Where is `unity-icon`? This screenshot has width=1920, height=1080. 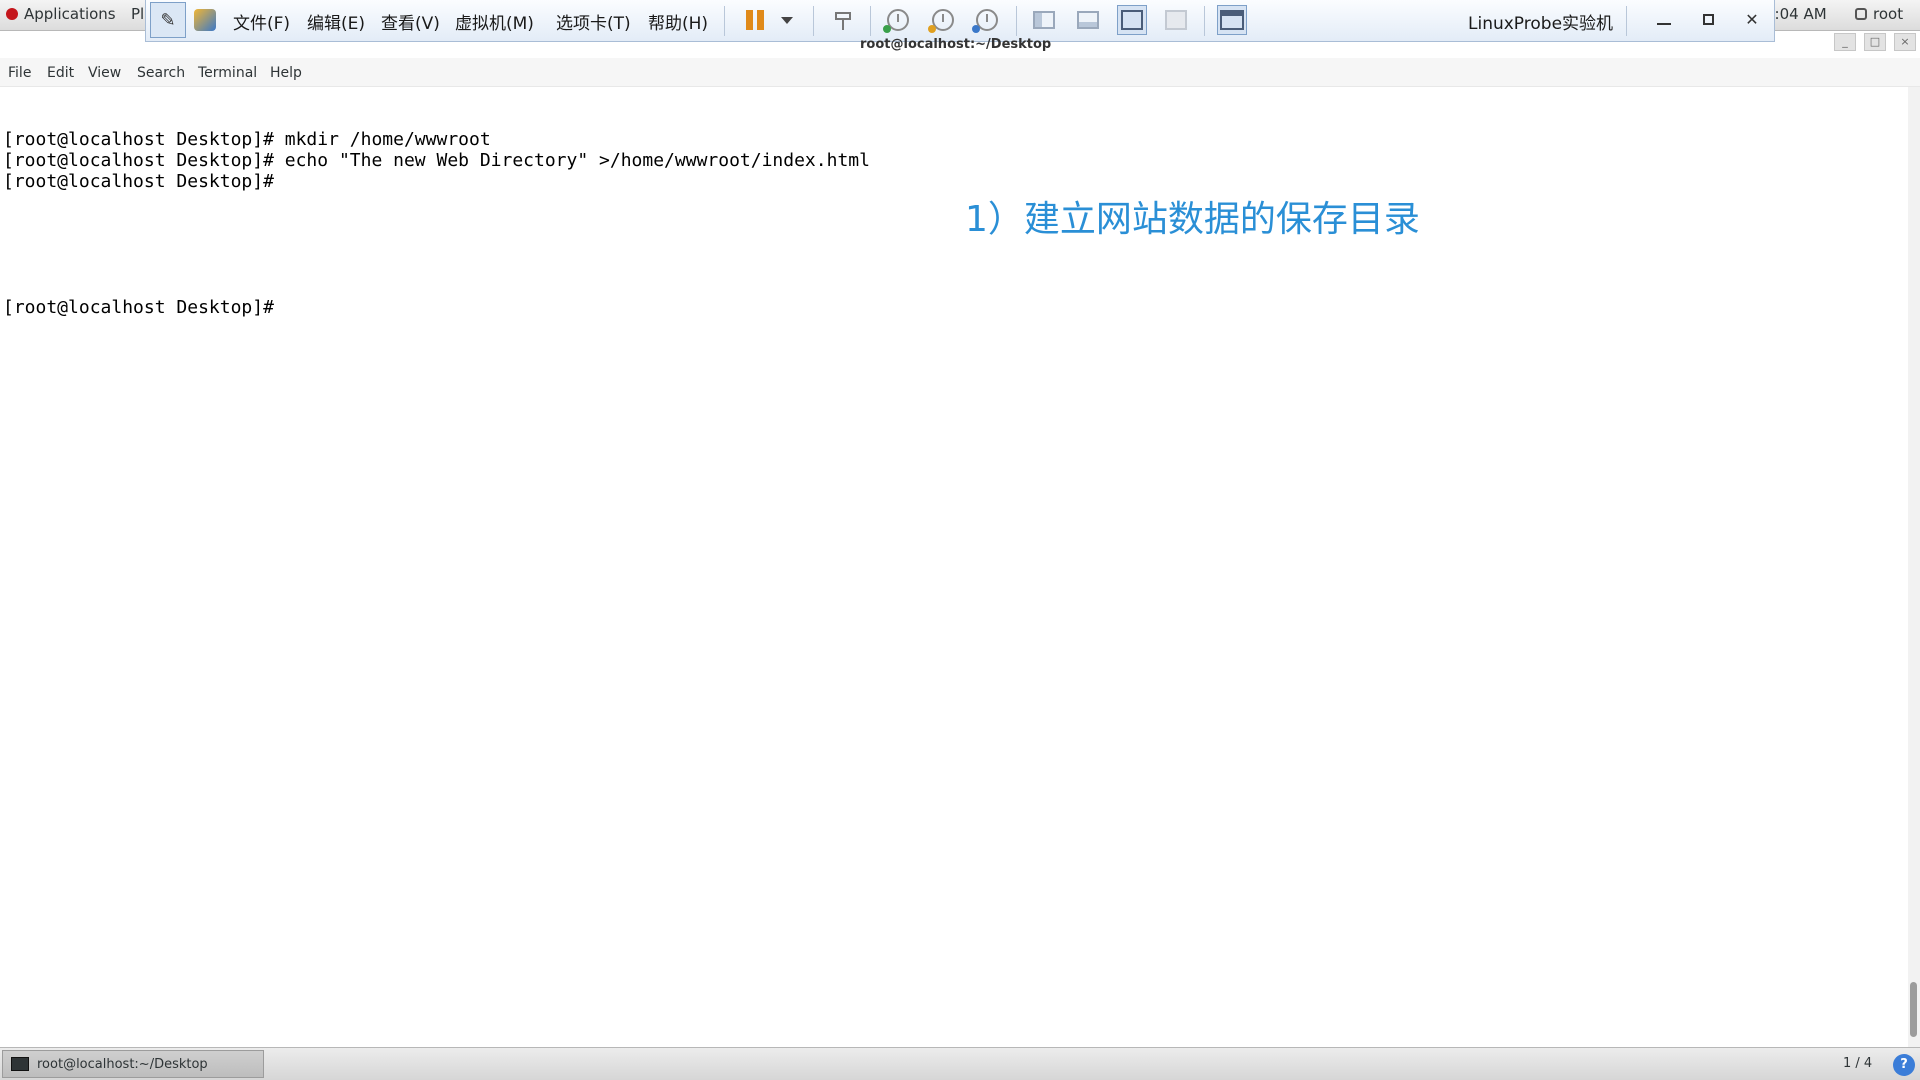
unity-icon is located at coordinates (1176, 20).